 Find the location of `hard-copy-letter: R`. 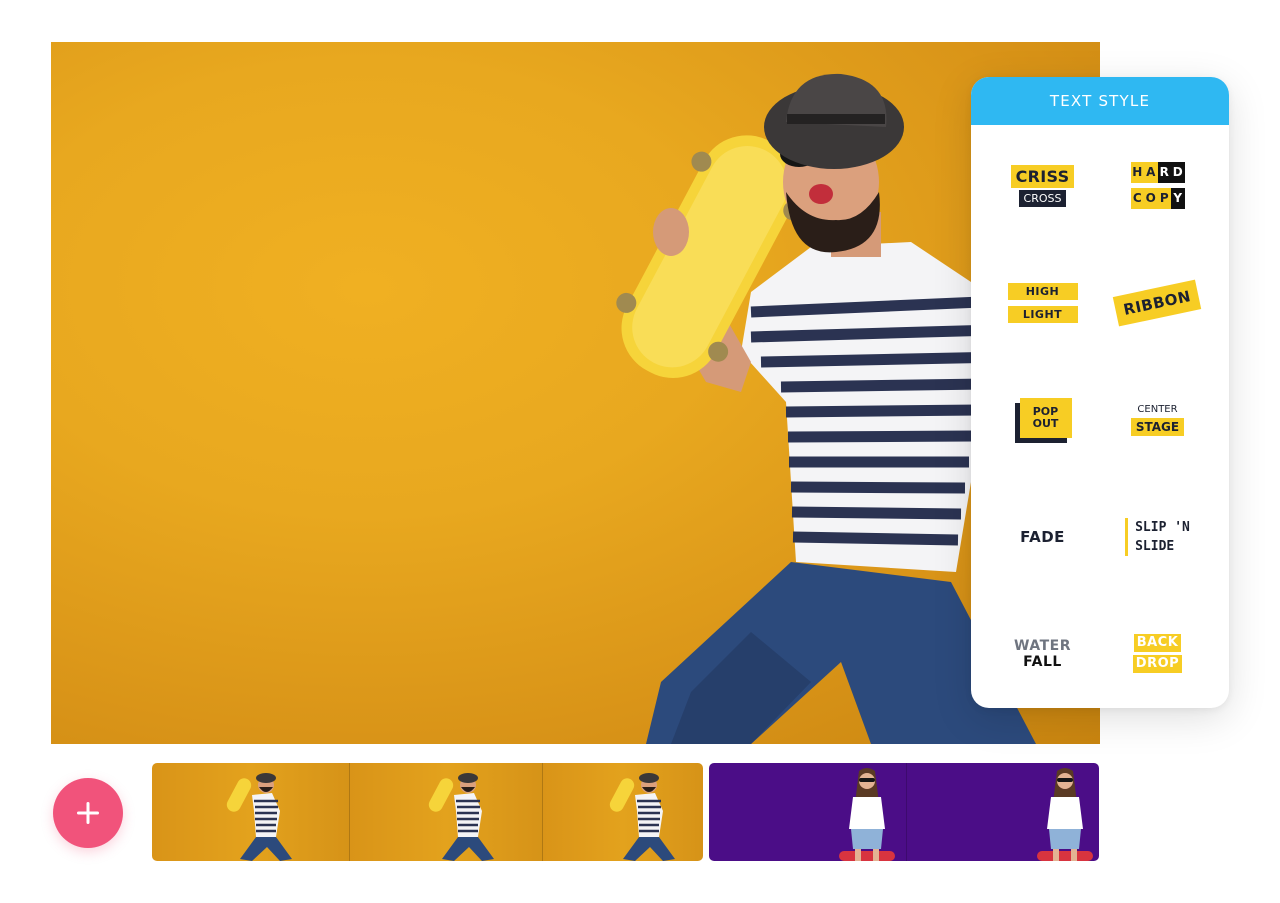

hard-copy-letter: R is located at coordinates (1164, 172).